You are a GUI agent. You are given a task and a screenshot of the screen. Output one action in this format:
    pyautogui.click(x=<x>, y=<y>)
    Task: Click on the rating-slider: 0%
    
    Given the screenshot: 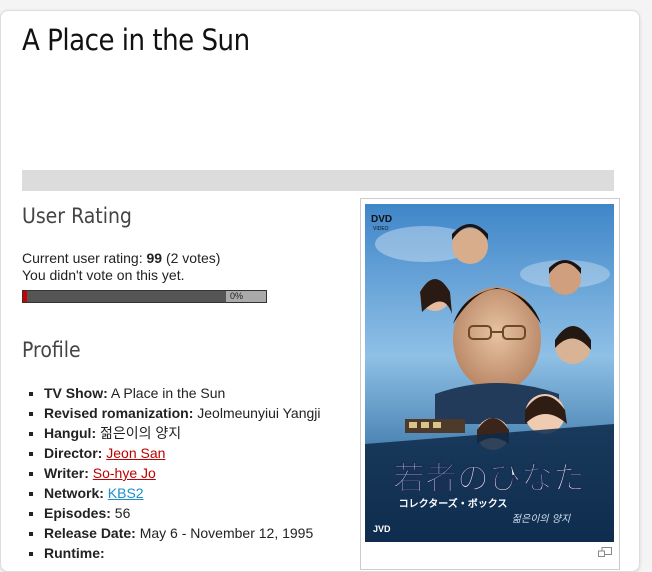 What is the action you would take?
    pyautogui.click(x=144, y=296)
    